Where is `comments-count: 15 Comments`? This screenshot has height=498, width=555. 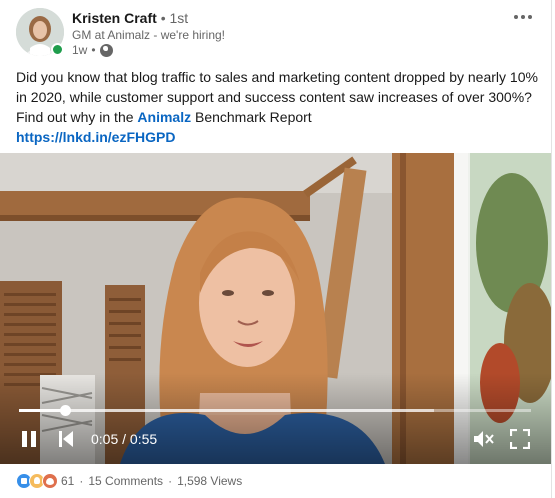 comments-count: 15 Comments is located at coordinates (125, 481).